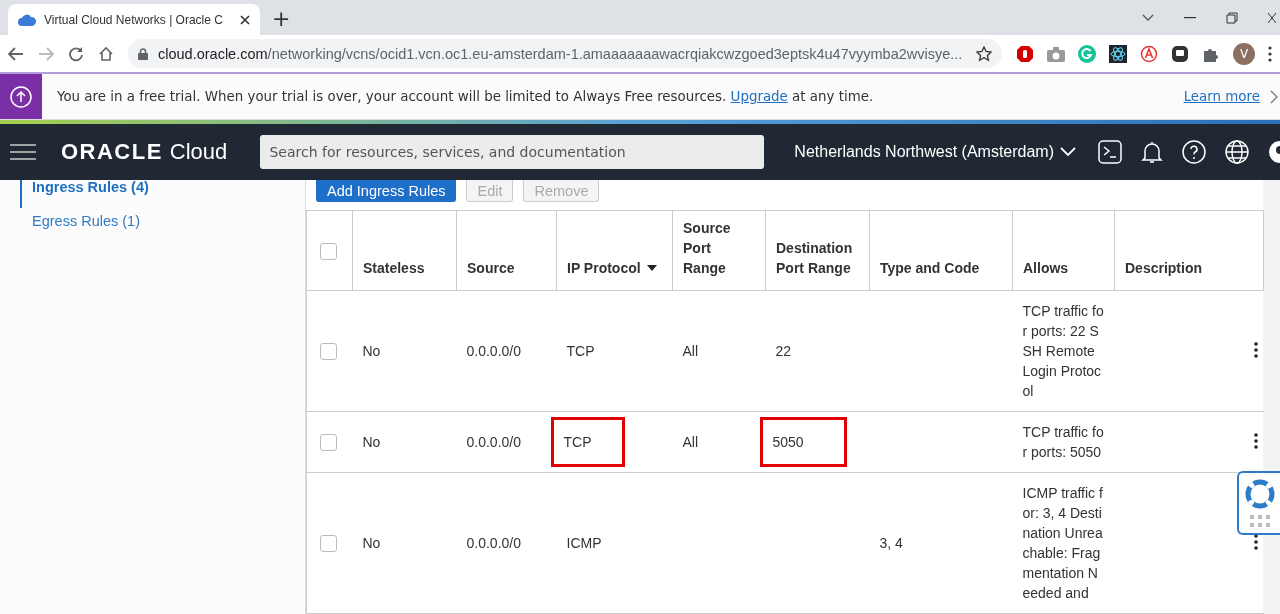 This screenshot has height=614, width=1280. Describe the element at coordinates (783, 351) in the screenshot. I see `table-cell: 22` at that location.